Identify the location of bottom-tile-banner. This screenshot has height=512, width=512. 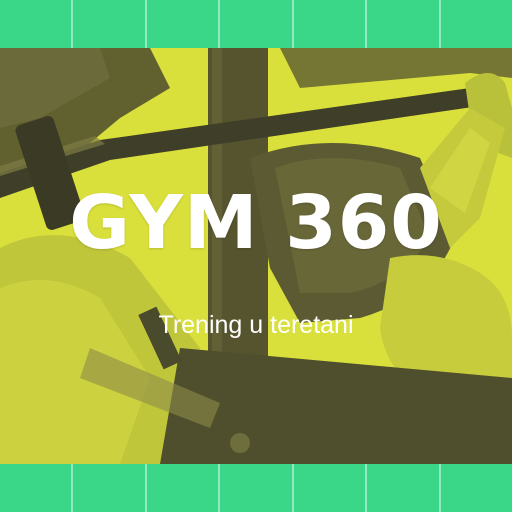
(256, 488).